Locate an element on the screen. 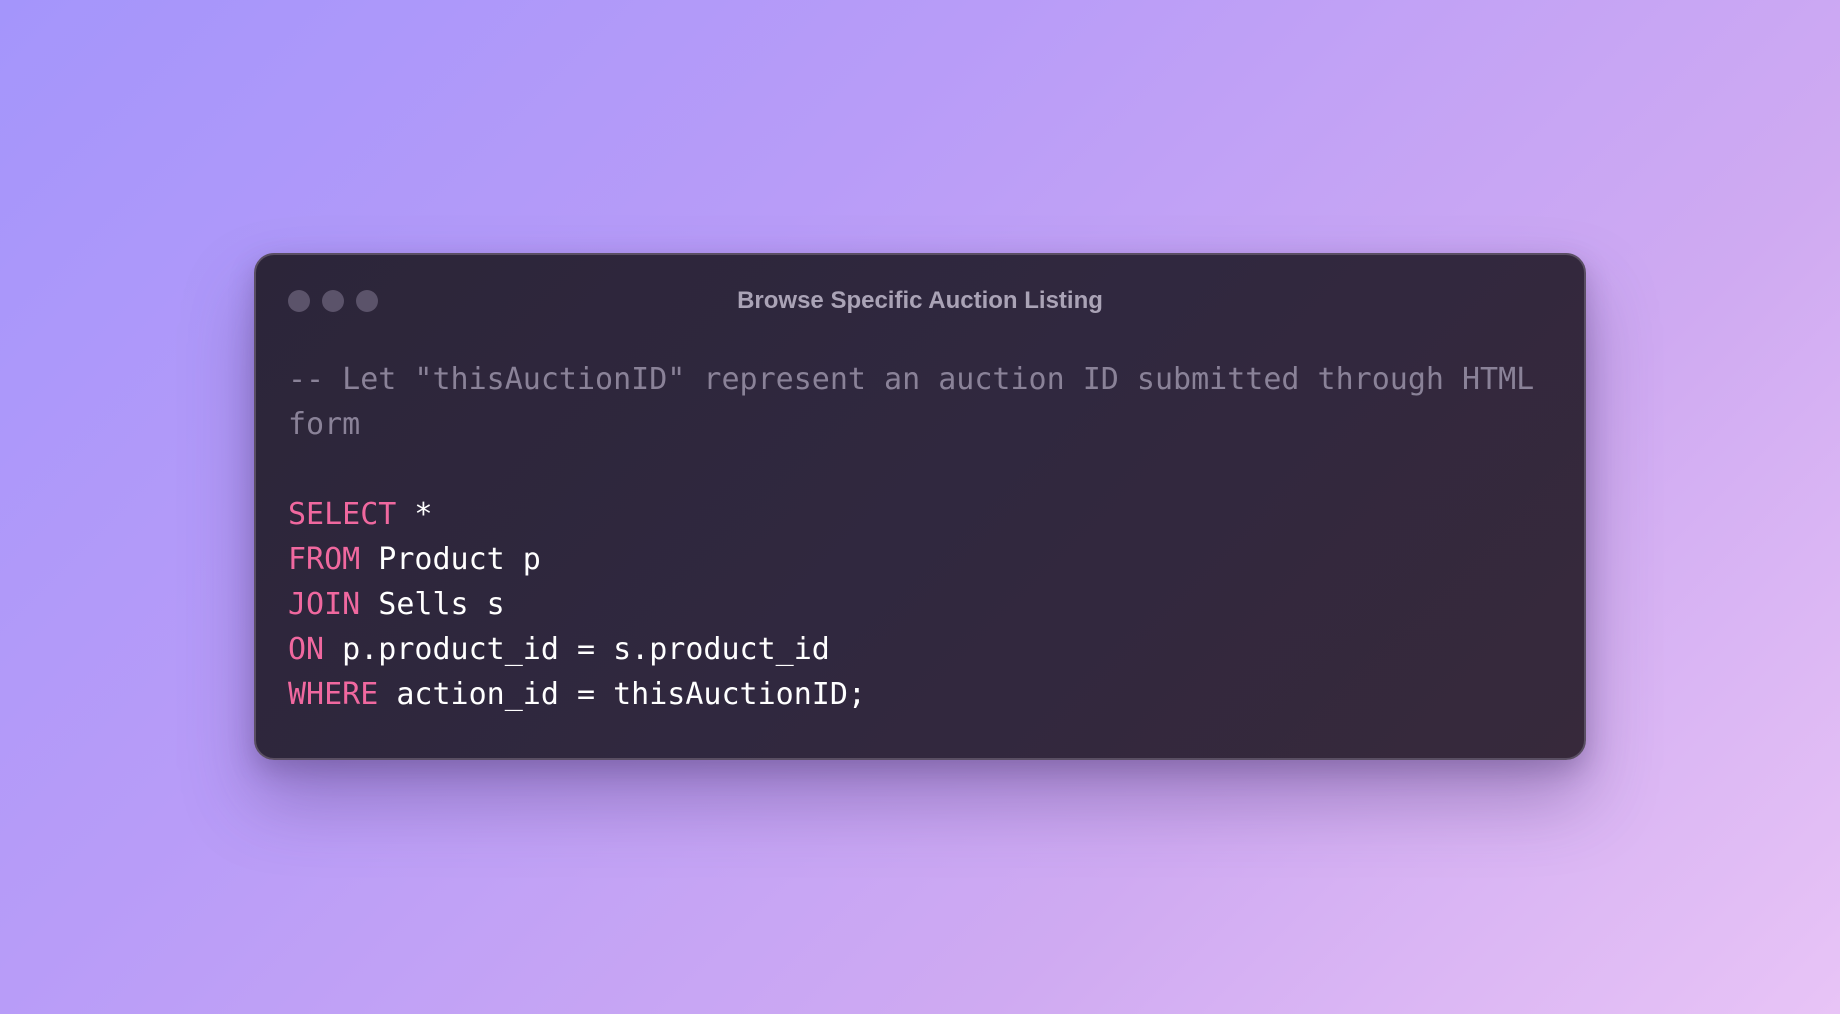  sql-text: Product p is located at coordinates (450, 559).